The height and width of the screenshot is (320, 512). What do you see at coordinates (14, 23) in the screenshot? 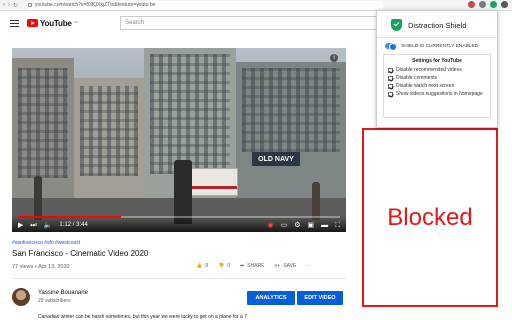
I see `hamburger-menu-icon` at bounding box center [14, 23].